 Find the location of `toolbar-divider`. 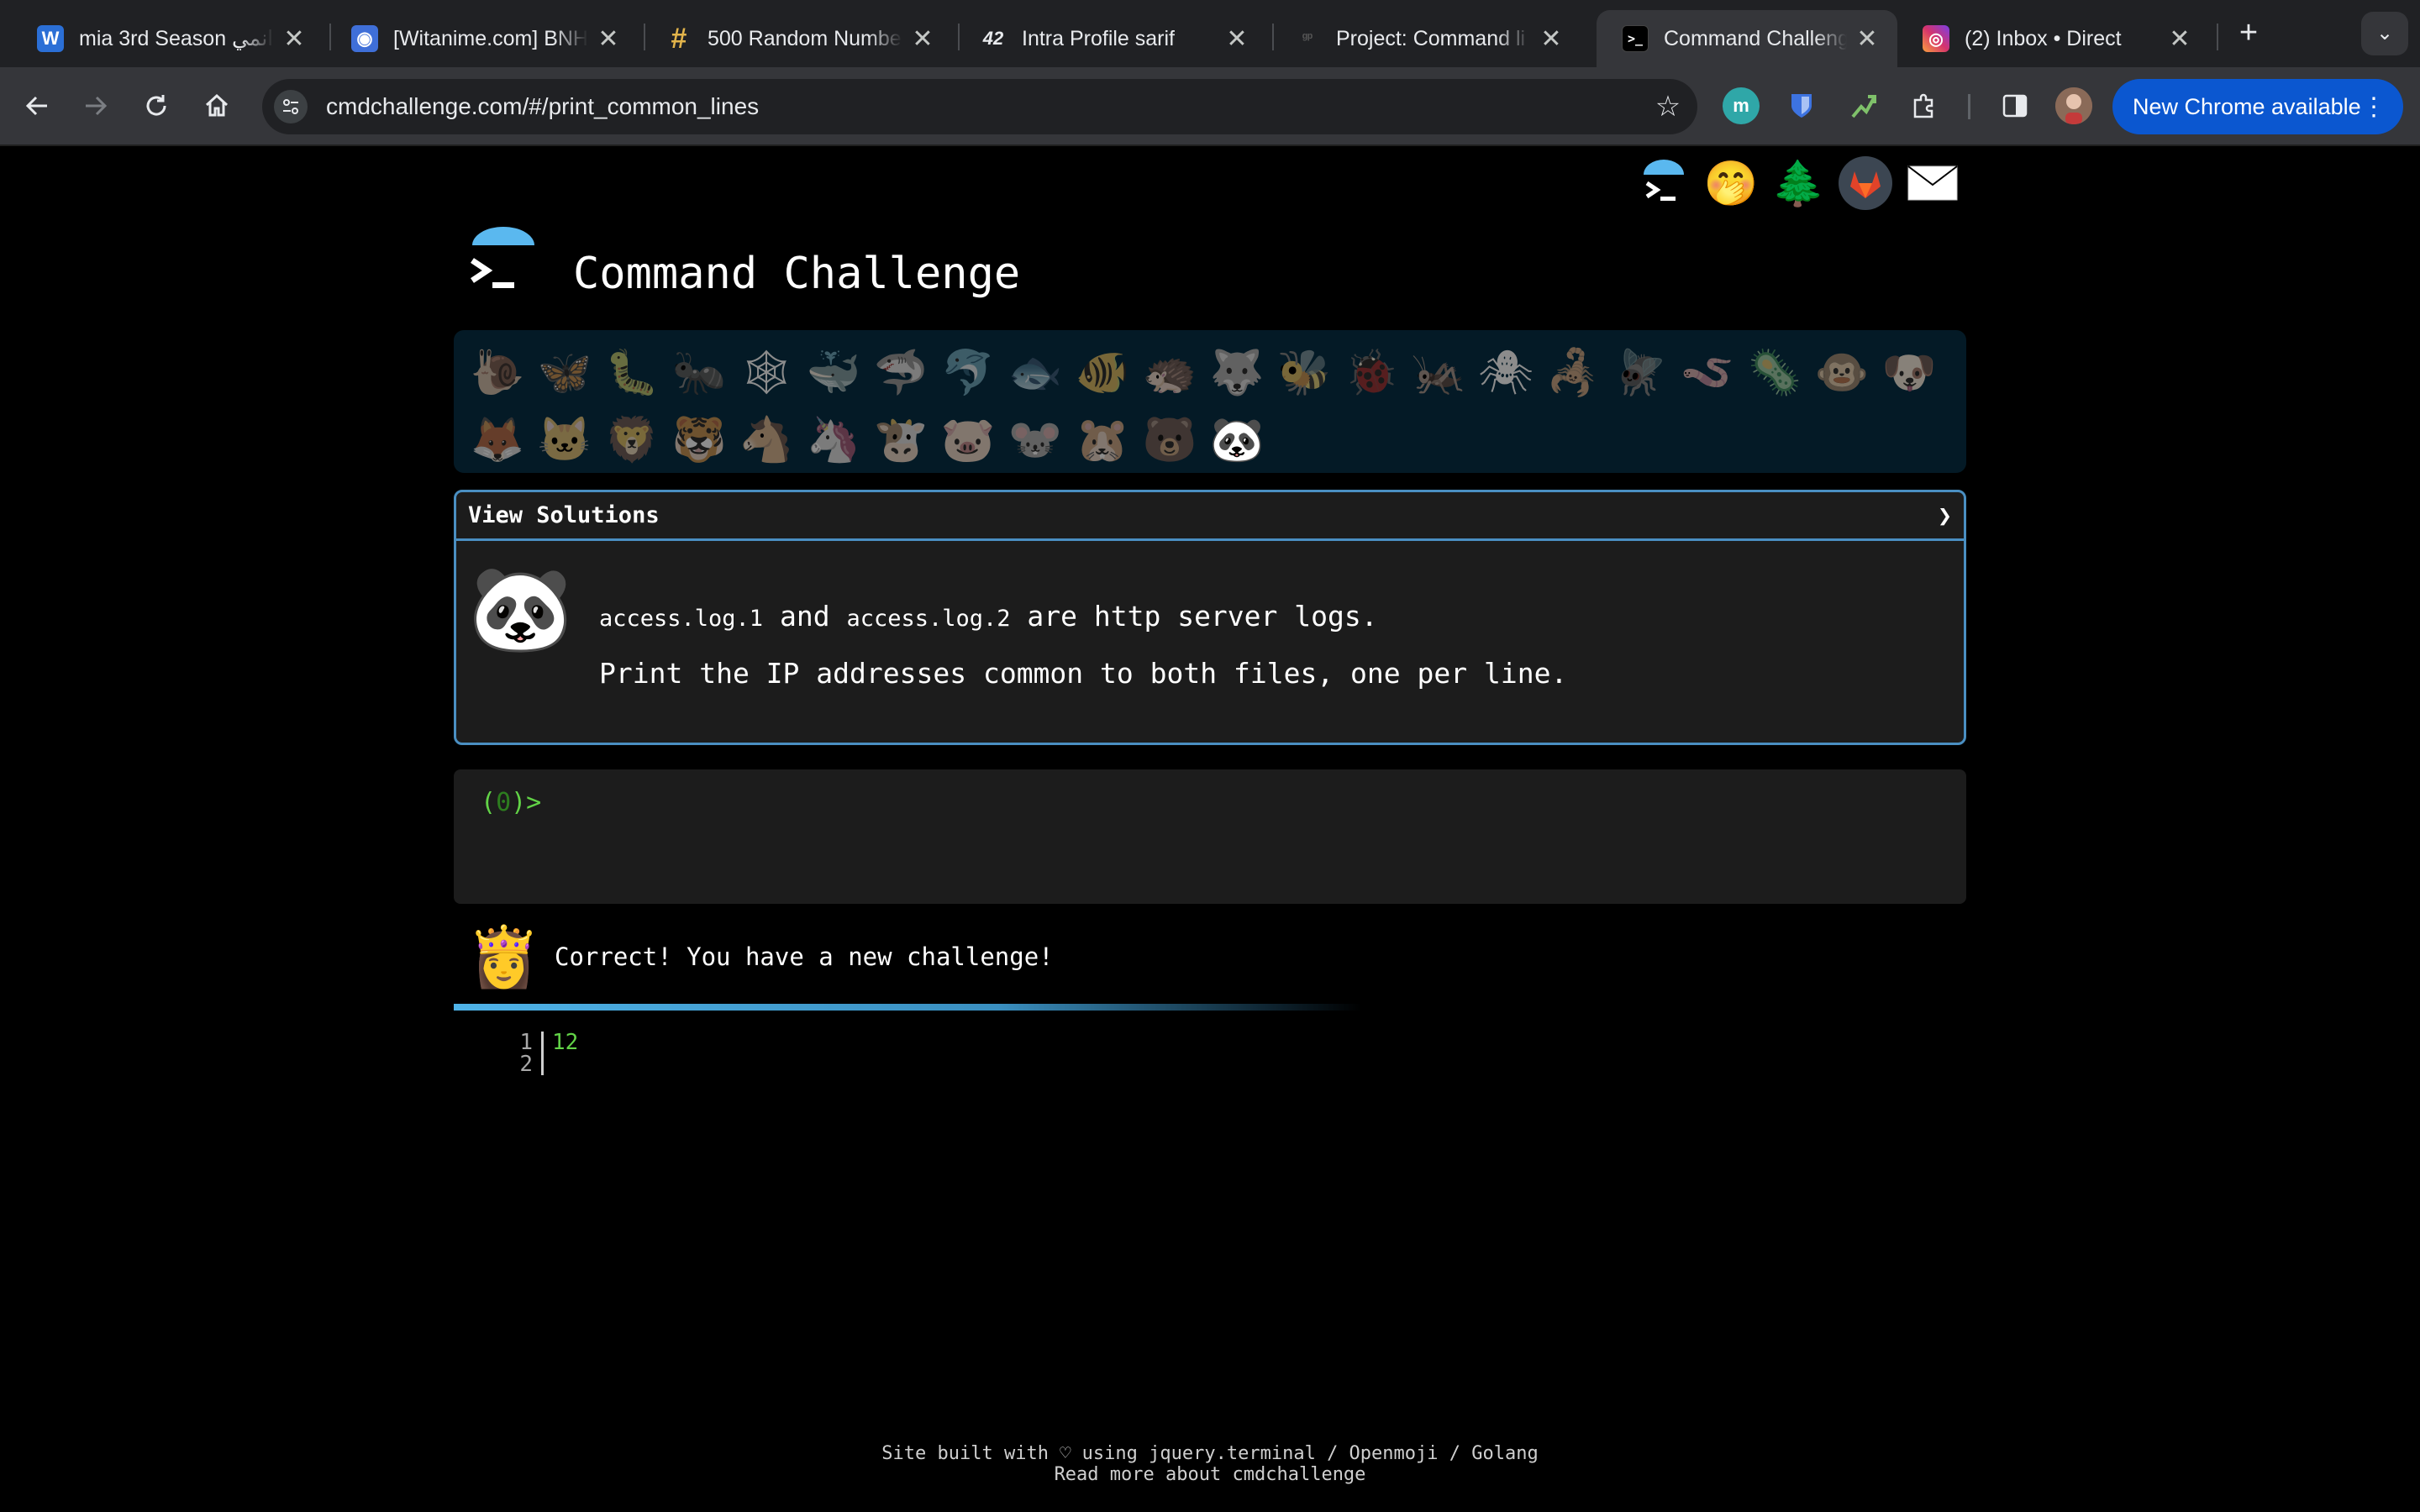

toolbar-divider is located at coordinates (1969, 106).